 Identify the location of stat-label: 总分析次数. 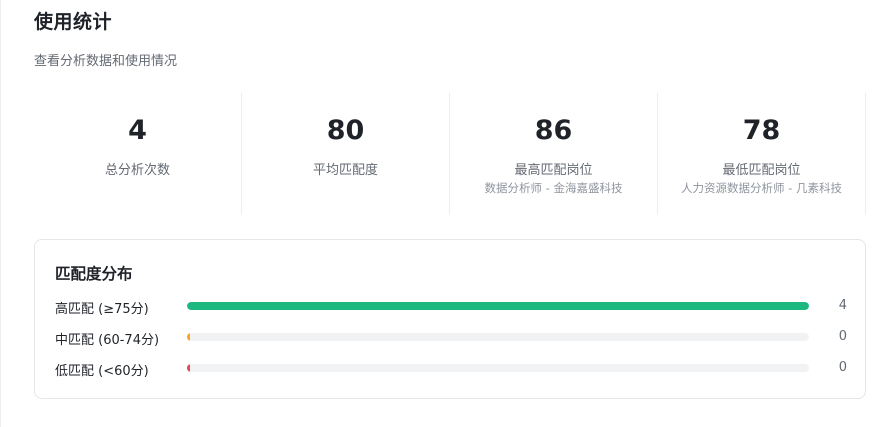
(137, 170).